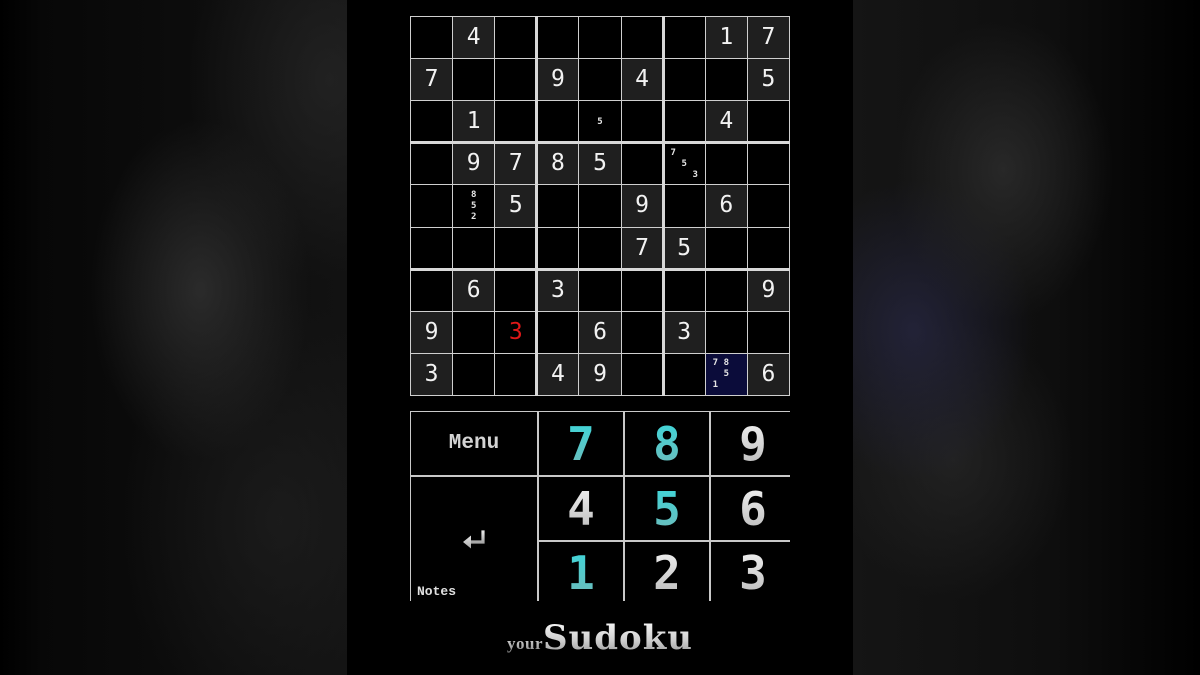 Image resolution: width=1200 pixels, height=675 pixels. I want to click on sudoku-cell-user-entry: 3, so click(516, 332).